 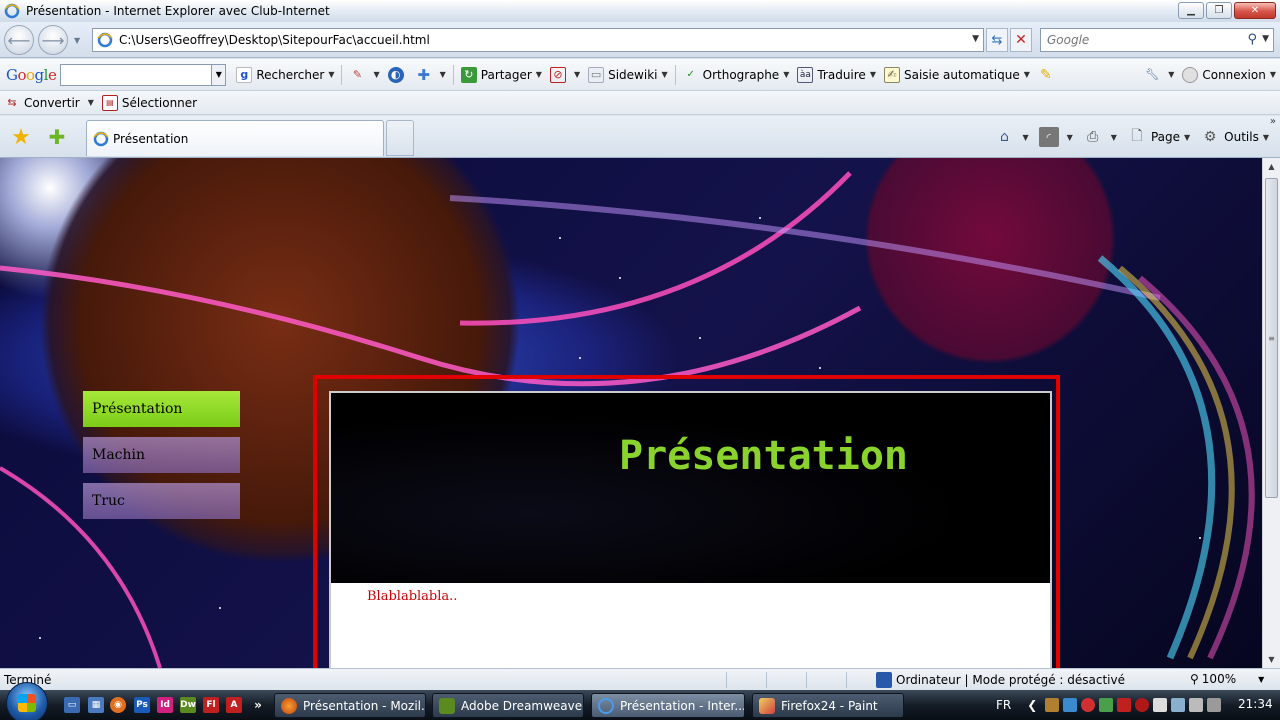 I want to click on history-dropdown: ▼, so click(x=77, y=40).